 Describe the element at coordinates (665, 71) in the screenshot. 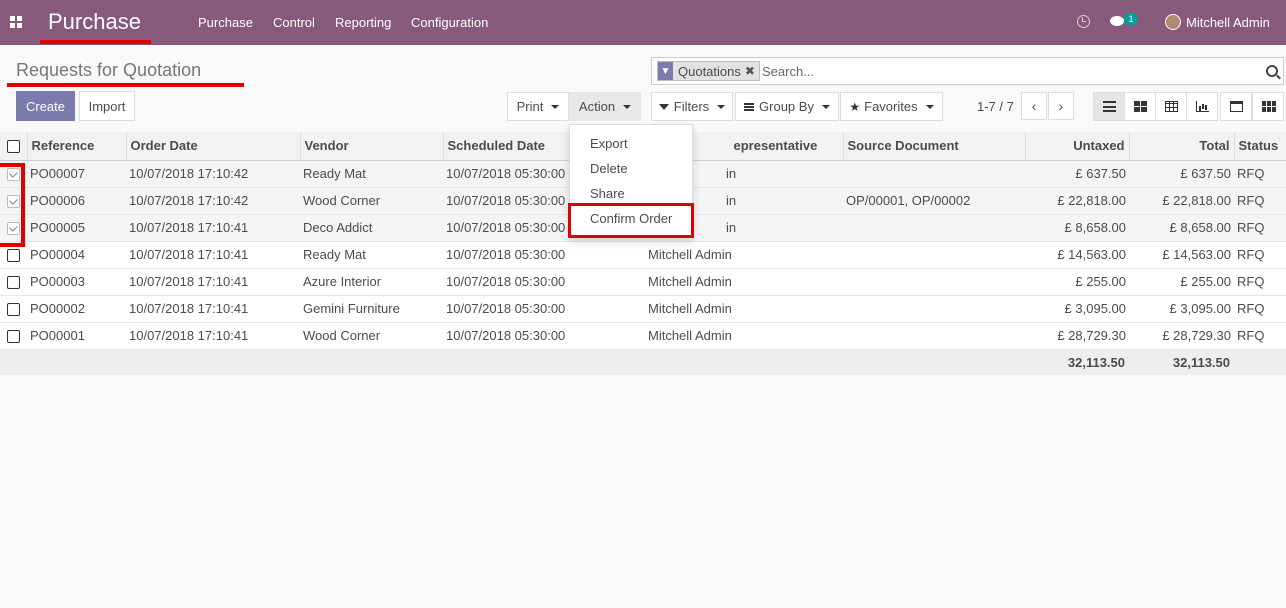

I see `filter-icon: ▼` at that location.